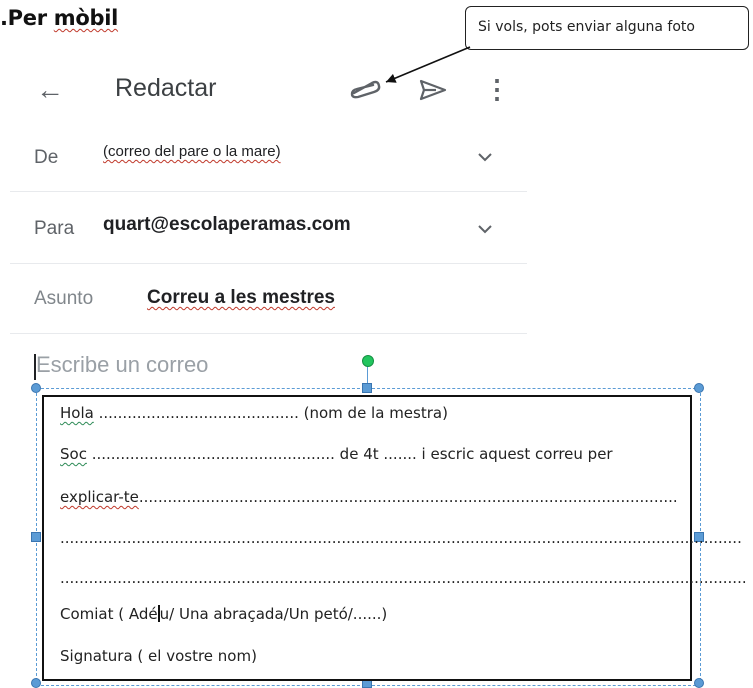  What do you see at coordinates (36, 388) in the screenshot?
I see `resize-handle-tl` at bounding box center [36, 388].